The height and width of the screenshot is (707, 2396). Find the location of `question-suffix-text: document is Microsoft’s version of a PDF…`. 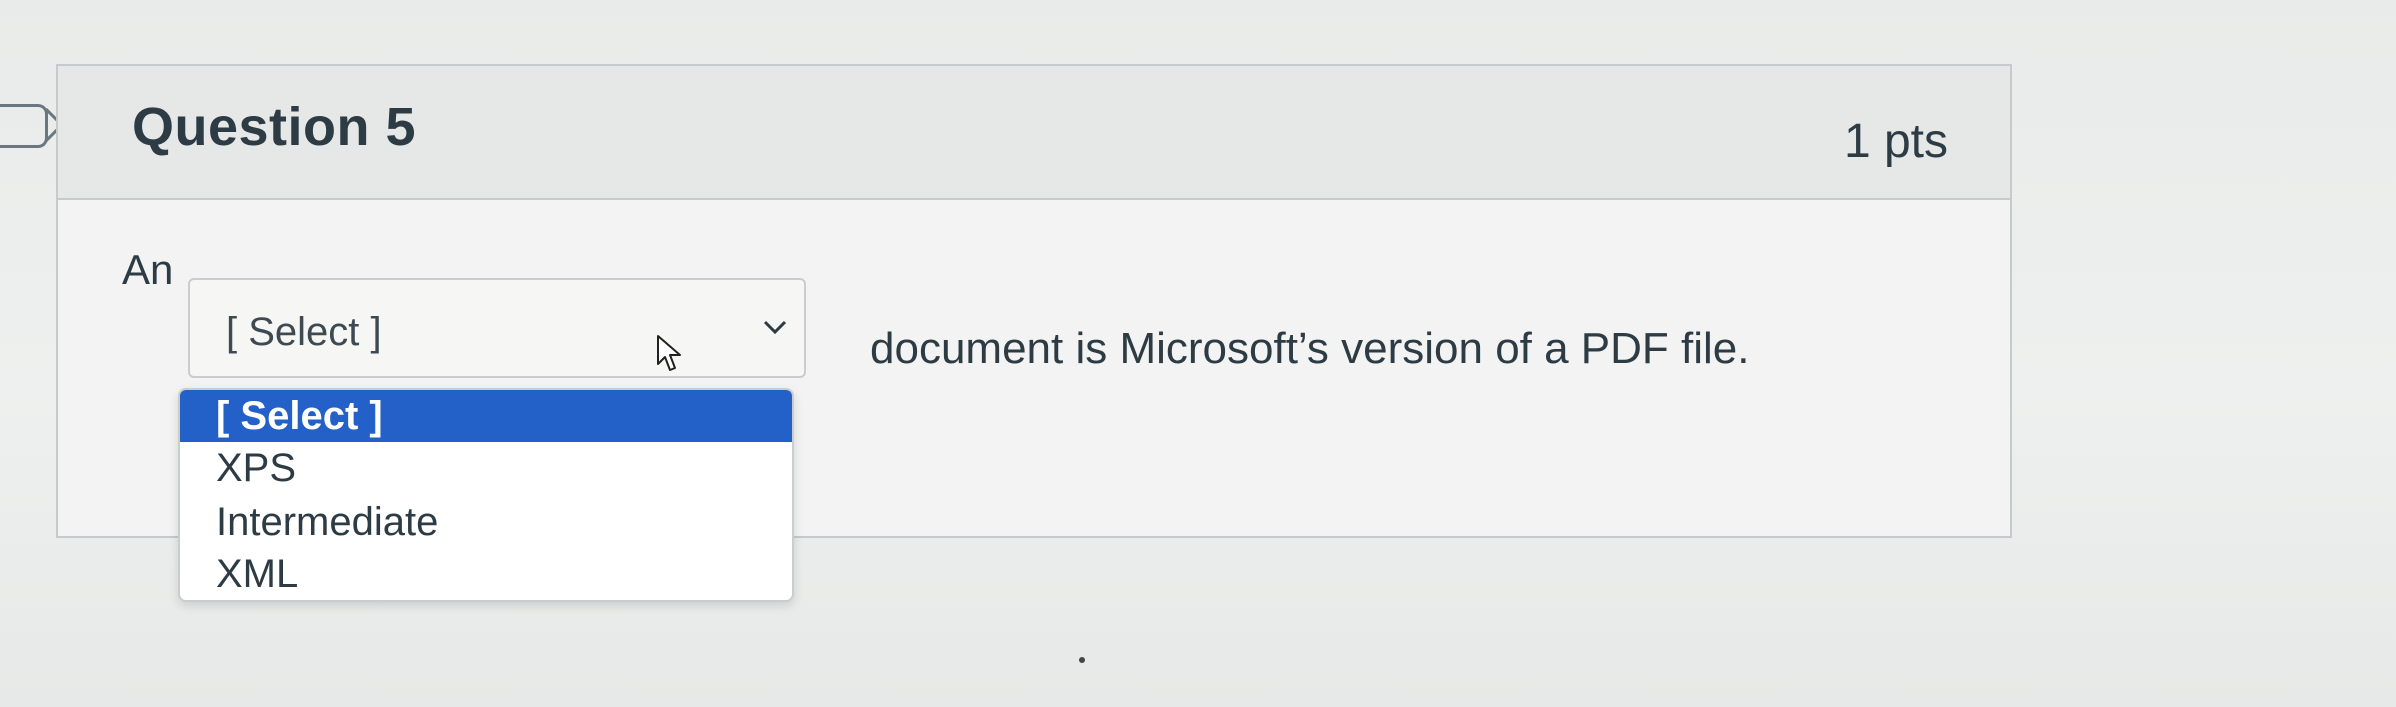

question-suffix-text: document is Microsoft’s version of a PDF… is located at coordinates (1310, 348).